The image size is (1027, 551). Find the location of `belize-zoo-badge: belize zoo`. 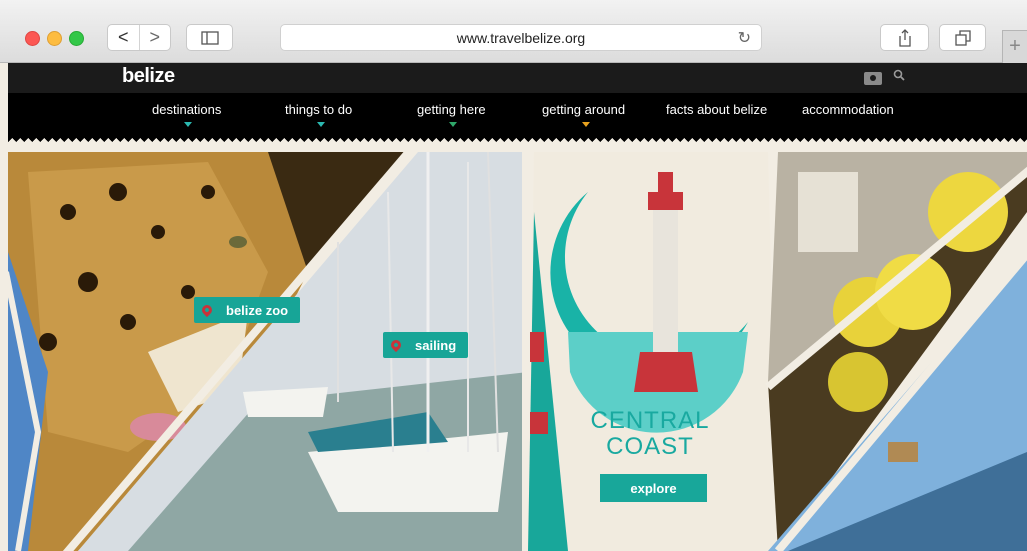

belize-zoo-badge: belize zoo is located at coordinates (247, 310).